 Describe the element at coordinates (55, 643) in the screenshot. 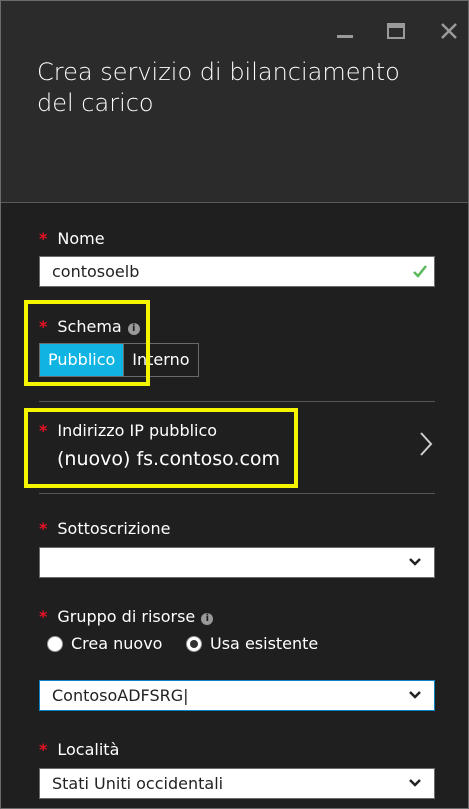

I see `radio-button` at that location.